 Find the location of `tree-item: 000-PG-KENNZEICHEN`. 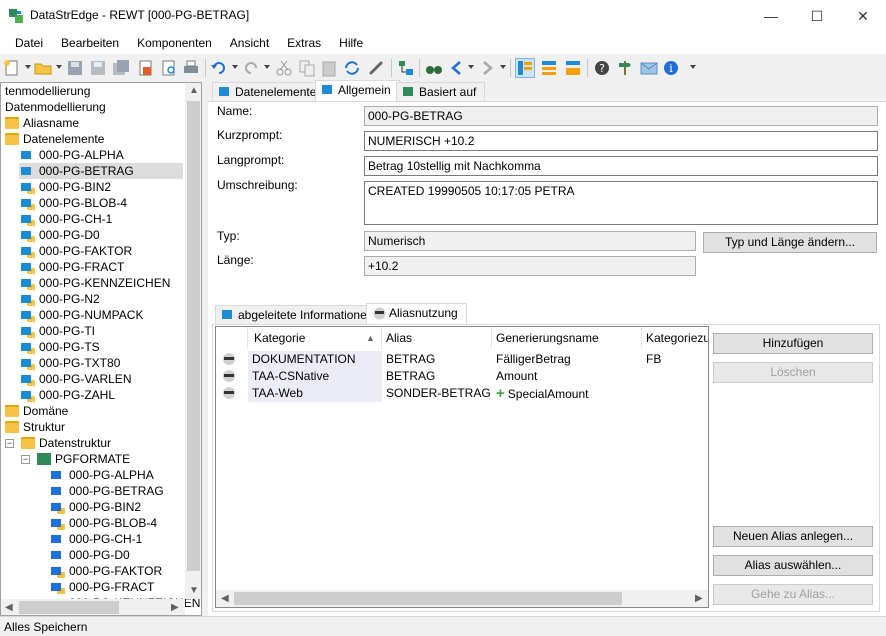

tree-item: 000-PG-KENNZEICHEN is located at coordinates (101, 283).